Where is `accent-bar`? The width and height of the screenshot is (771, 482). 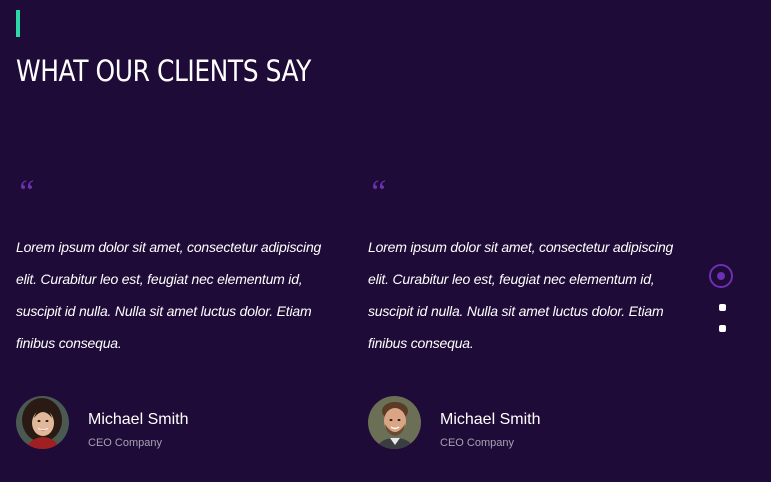 accent-bar is located at coordinates (18, 23).